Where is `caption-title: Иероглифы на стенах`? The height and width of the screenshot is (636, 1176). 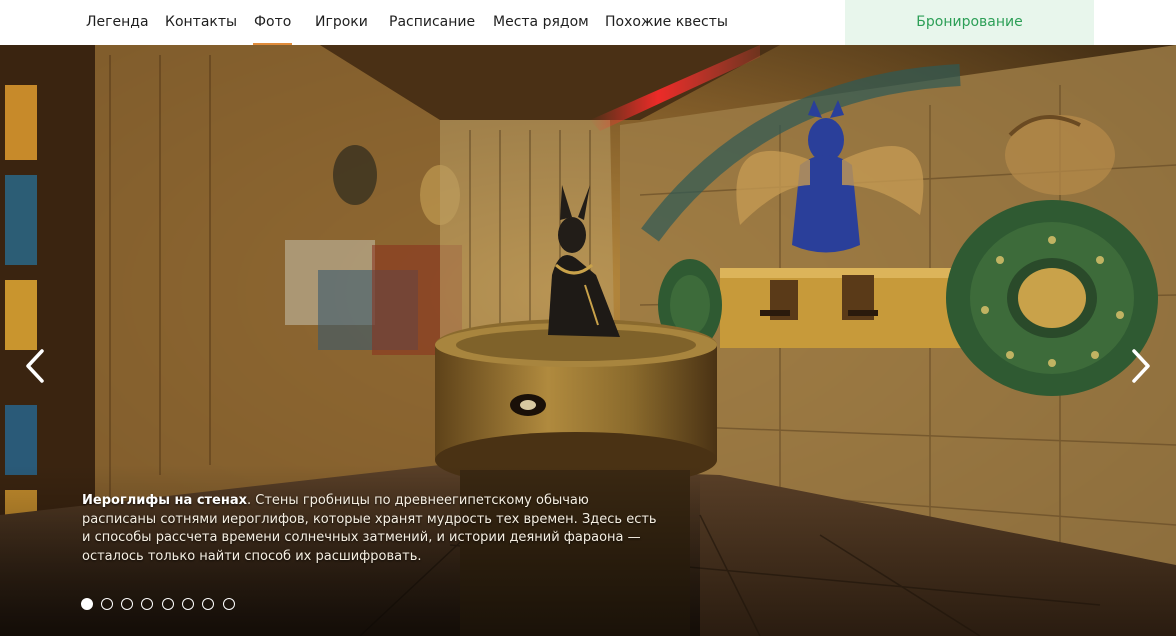 caption-title: Иероглифы на стенах is located at coordinates (165, 500).